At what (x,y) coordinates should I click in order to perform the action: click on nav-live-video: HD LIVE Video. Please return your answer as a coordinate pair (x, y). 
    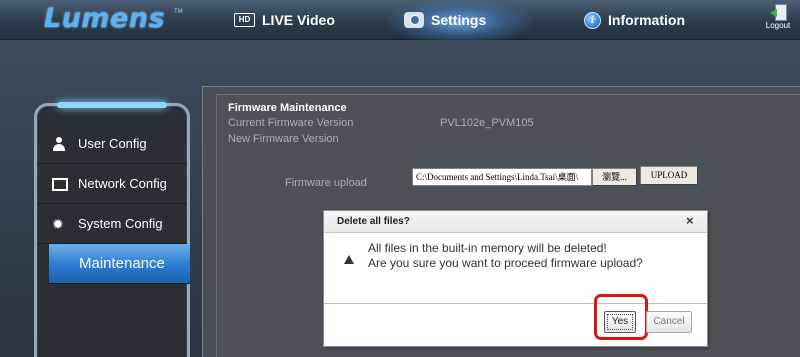
    Looking at the image, I should click on (284, 20).